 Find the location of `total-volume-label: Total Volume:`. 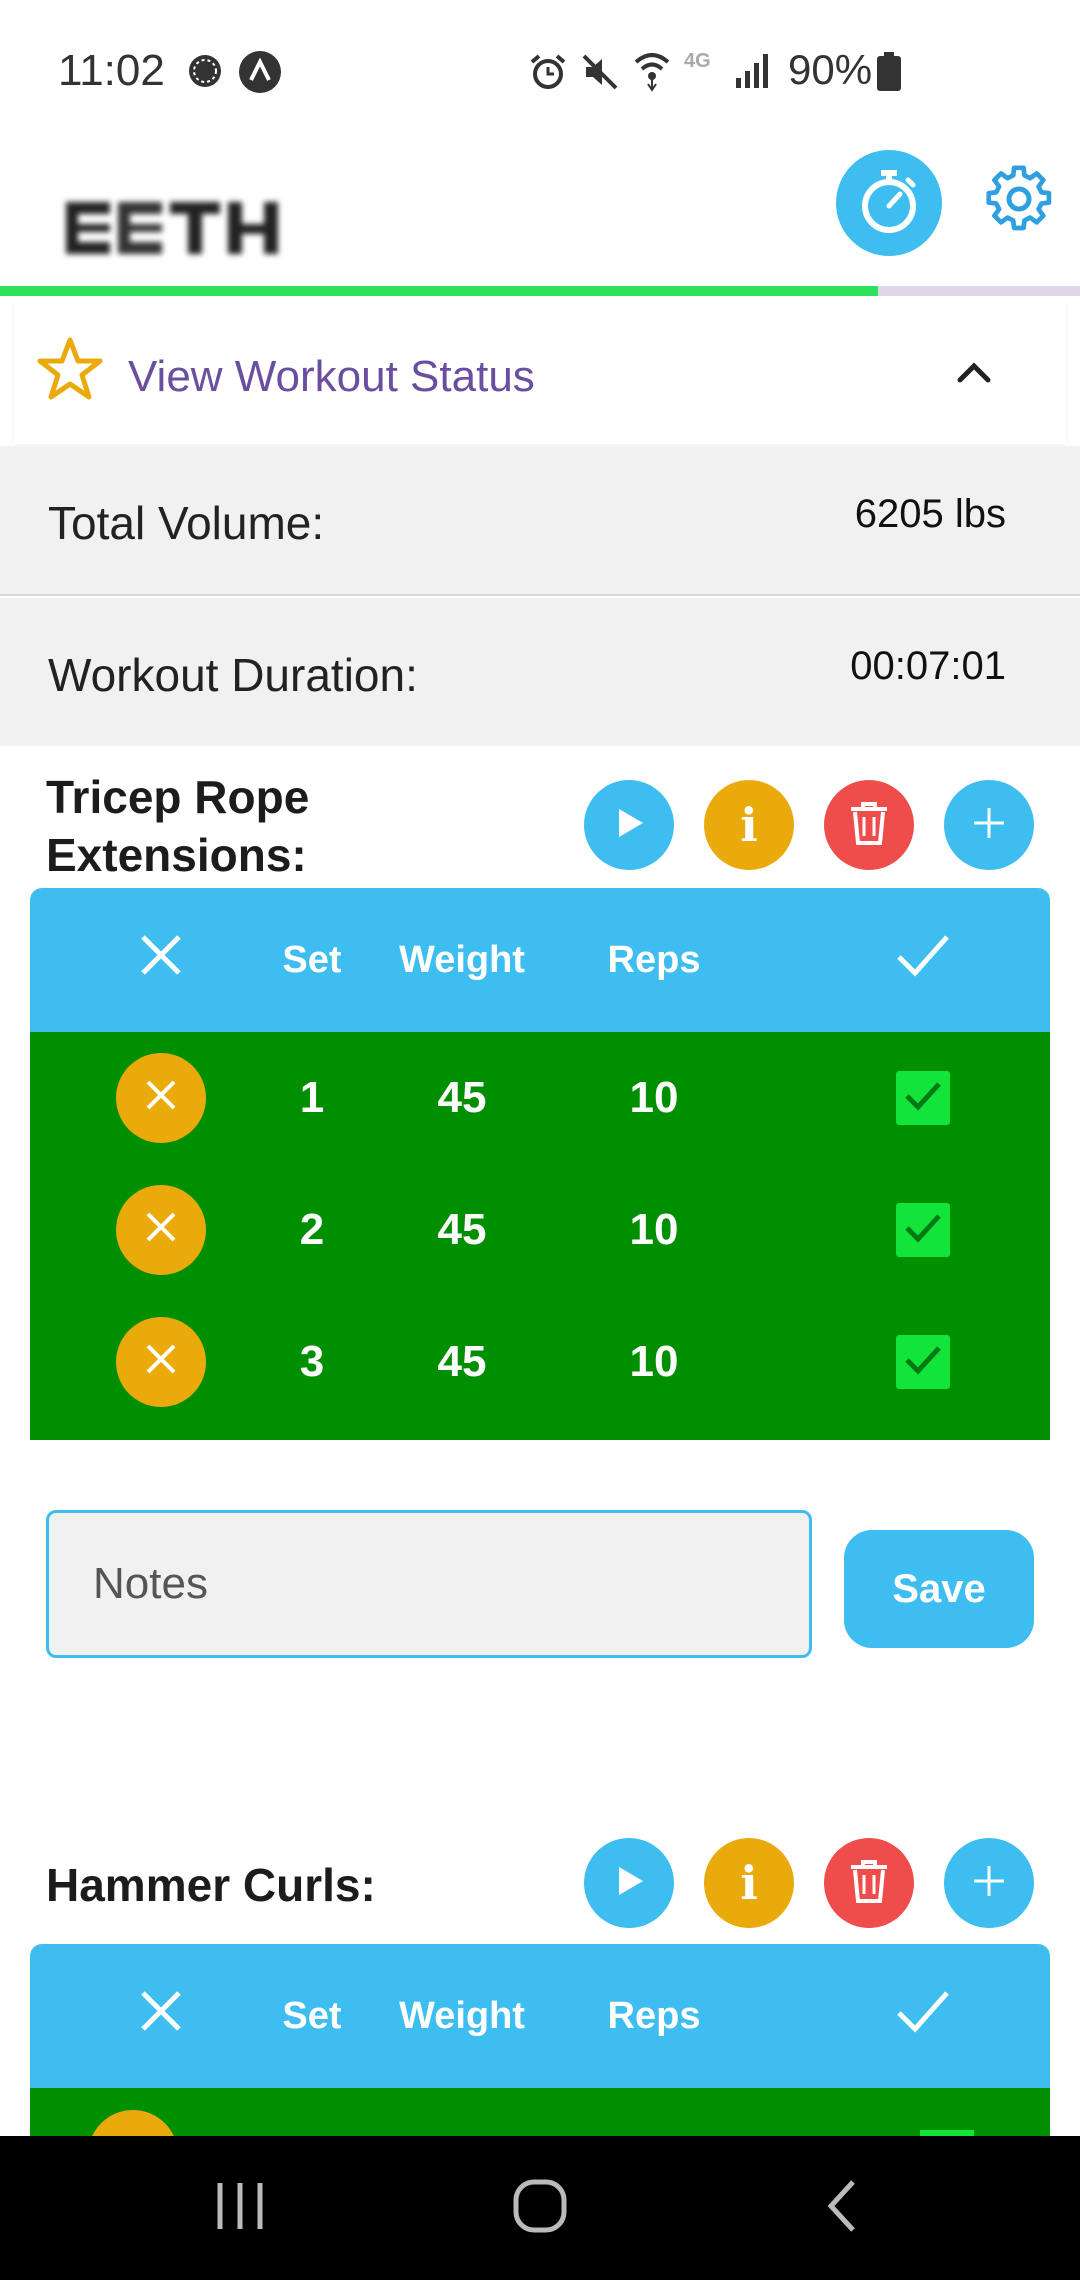

total-volume-label: Total Volume: is located at coordinates (186, 523).